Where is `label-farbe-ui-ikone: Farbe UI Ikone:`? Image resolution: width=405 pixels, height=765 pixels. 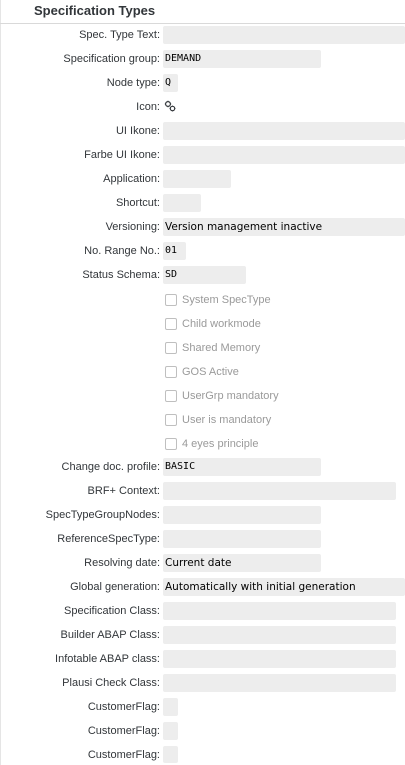
label-farbe-ui-ikone: Farbe UI Ikone: is located at coordinates (122, 155).